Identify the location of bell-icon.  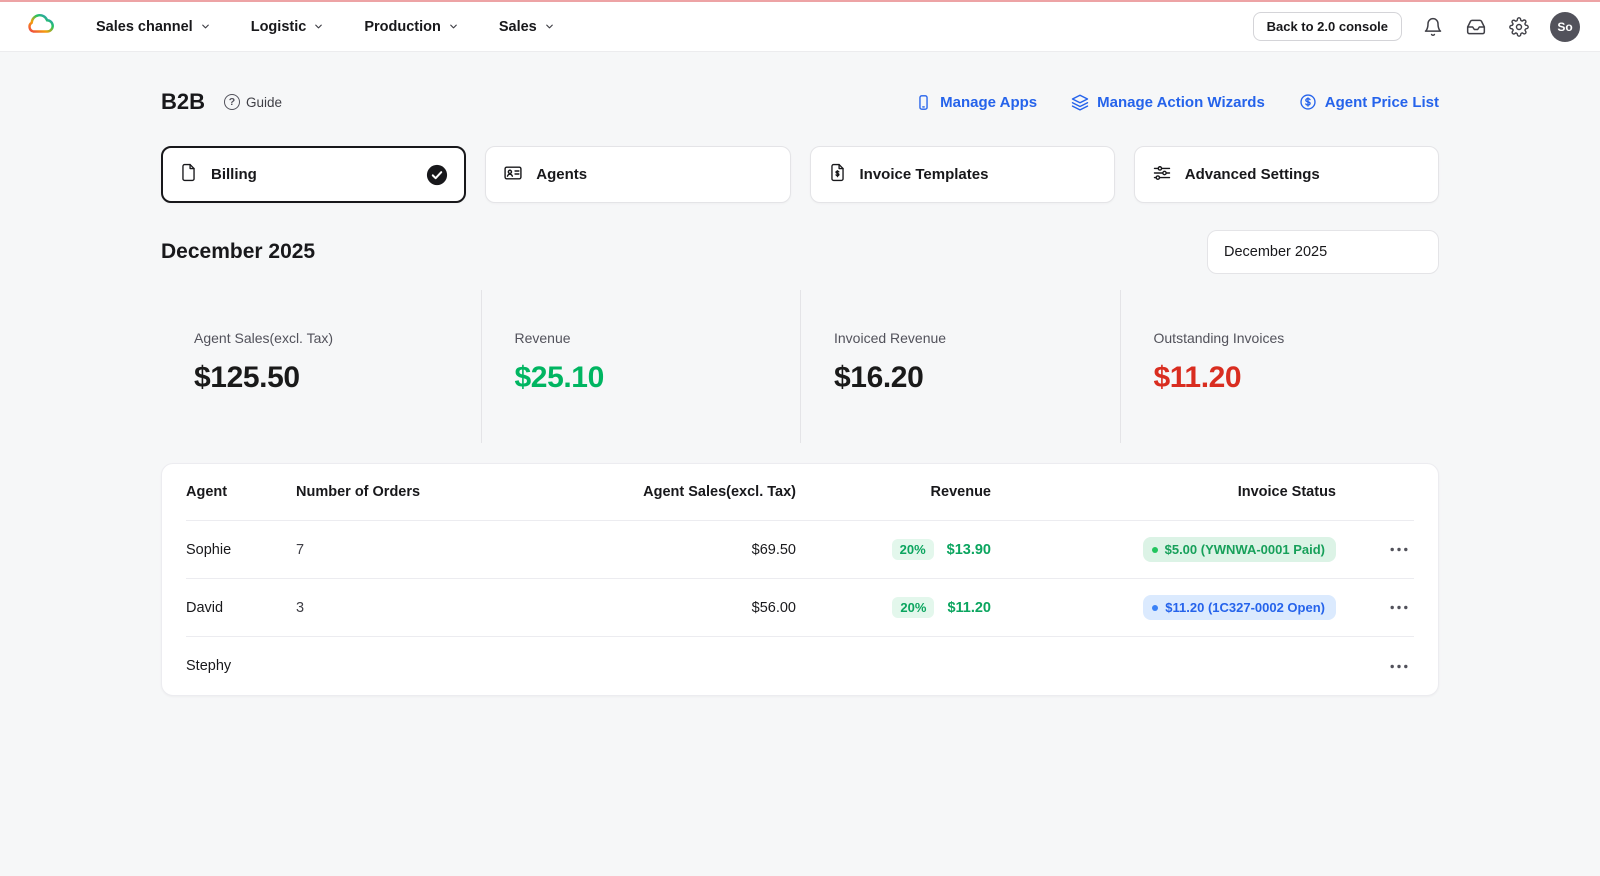
(1433, 27).